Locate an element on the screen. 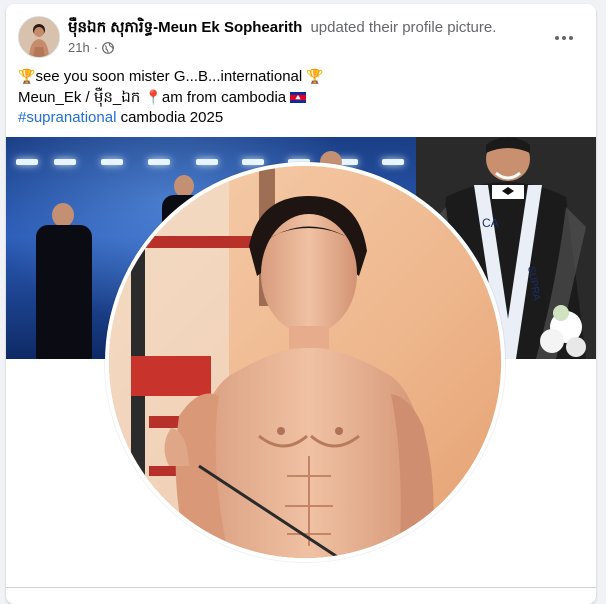 The width and height of the screenshot is (606, 604). post-action-text: updated their profile picture. is located at coordinates (403, 27).